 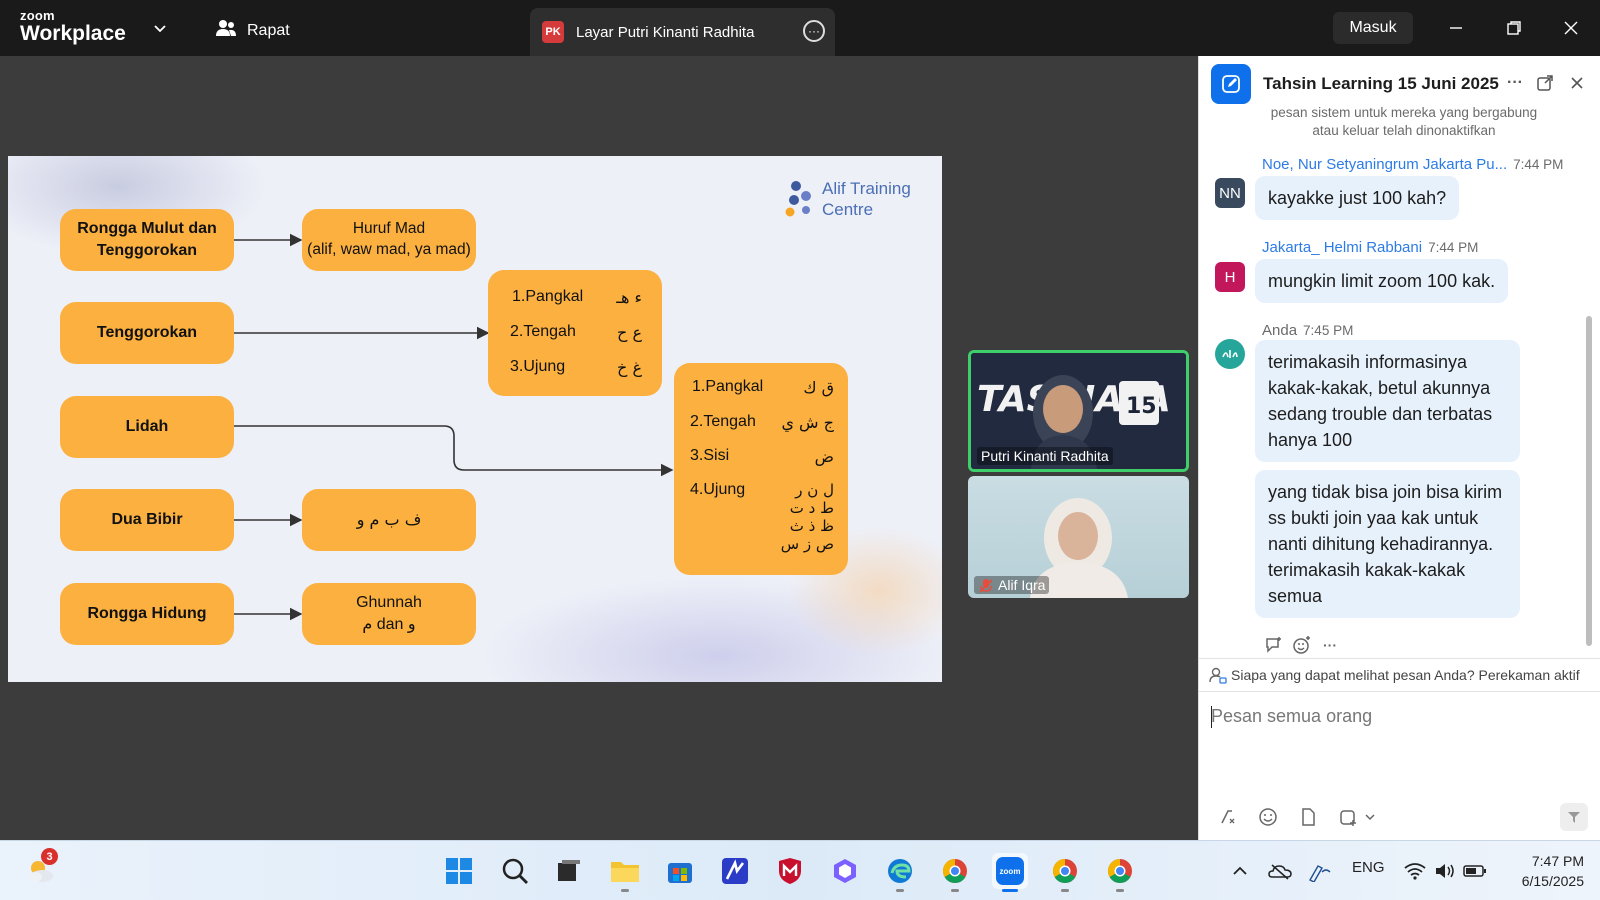 I want to click on participant-name: Alif Iqra, so click(x=1012, y=585).